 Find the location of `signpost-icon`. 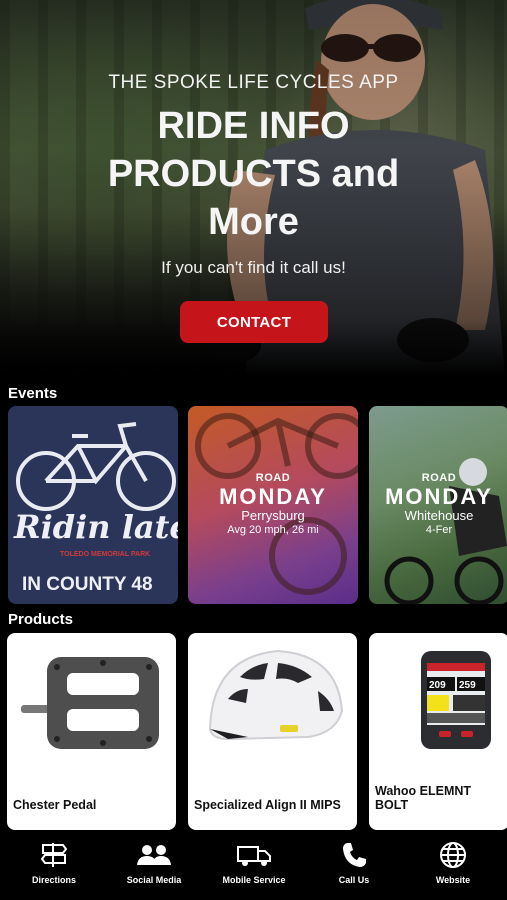

signpost-icon is located at coordinates (54, 855).